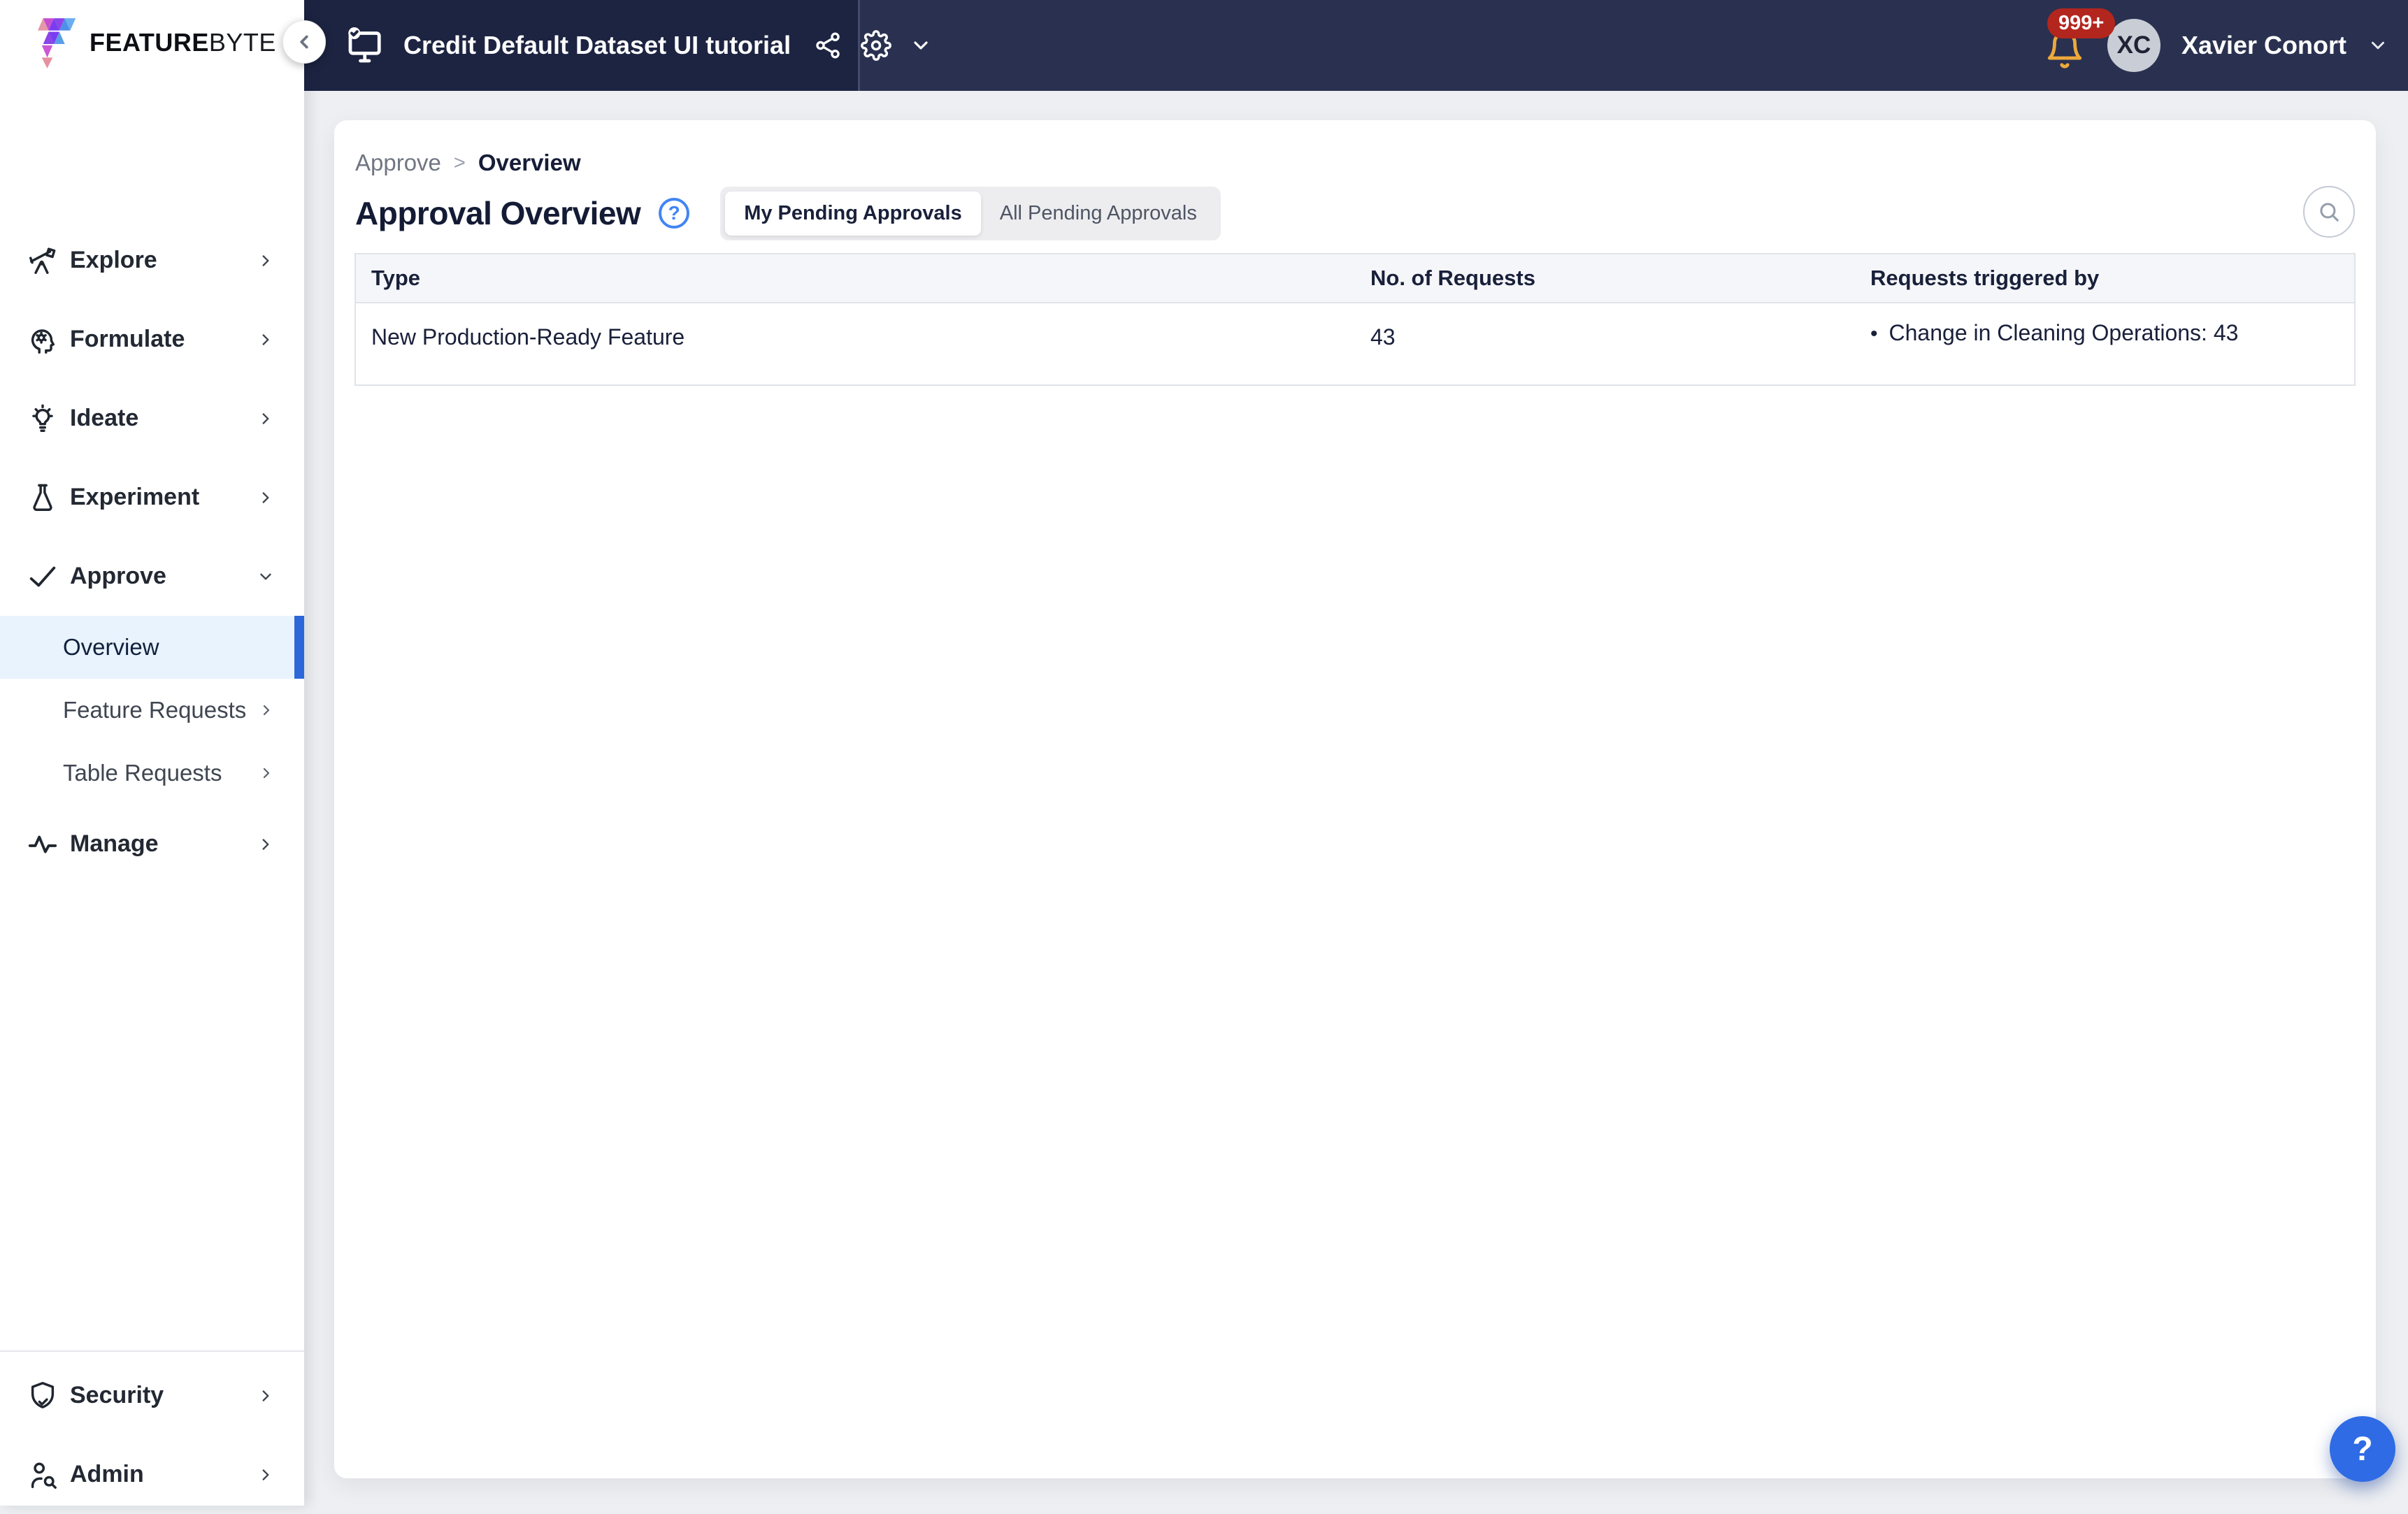 The height and width of the screenshot is (1514, 2408). I want to click on avatar-initials: XC, so click(2134, 45).